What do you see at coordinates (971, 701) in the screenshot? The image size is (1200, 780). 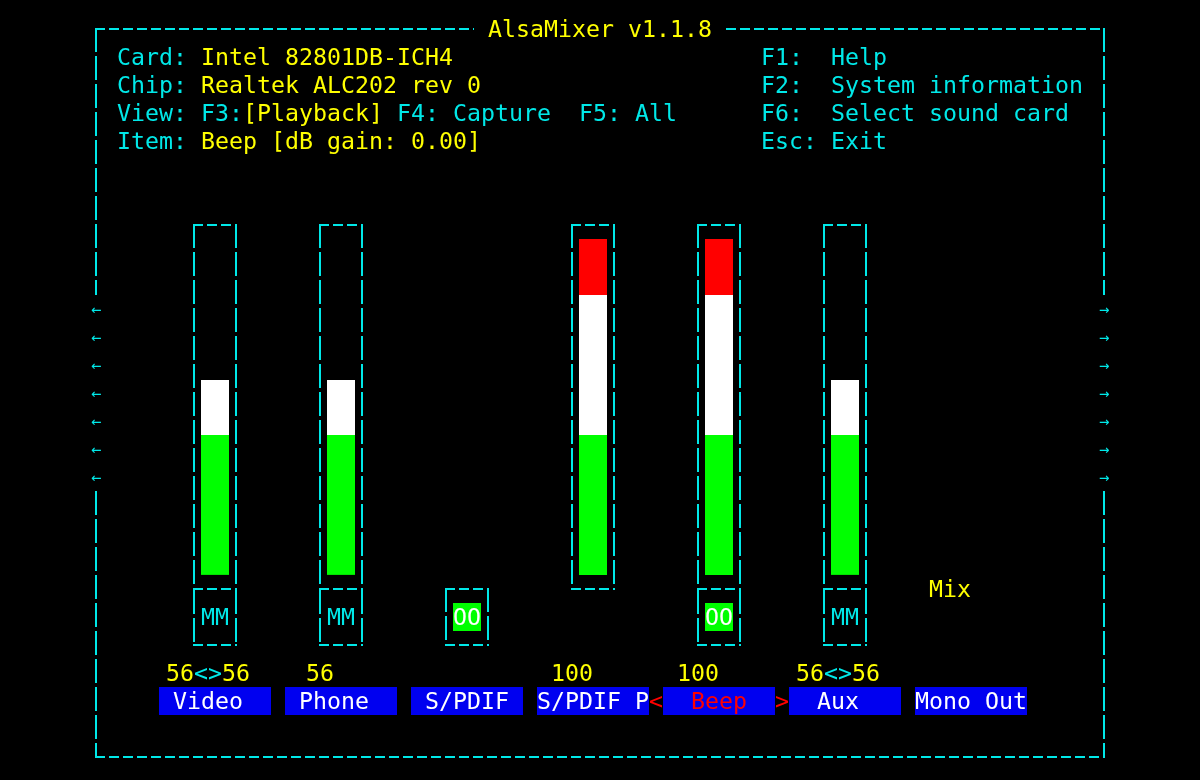 I see `channel-label: Mono Out` at bounding box center [971, 701].